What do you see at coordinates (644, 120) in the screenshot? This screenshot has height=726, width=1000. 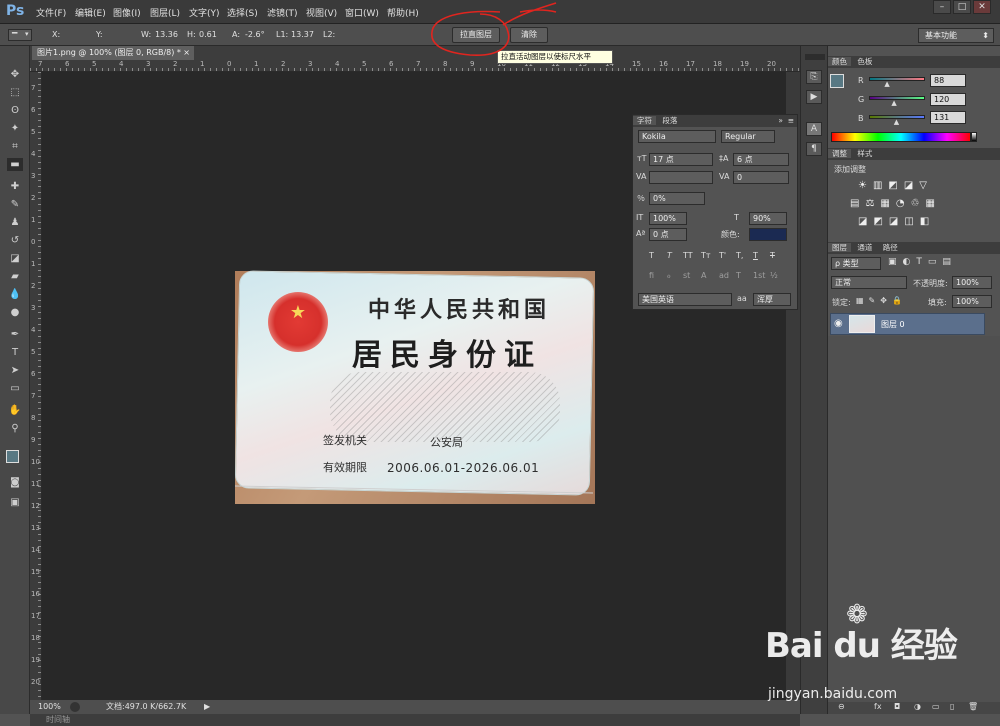 I see `tab-character: 字符` at bounding box center [644, 120].